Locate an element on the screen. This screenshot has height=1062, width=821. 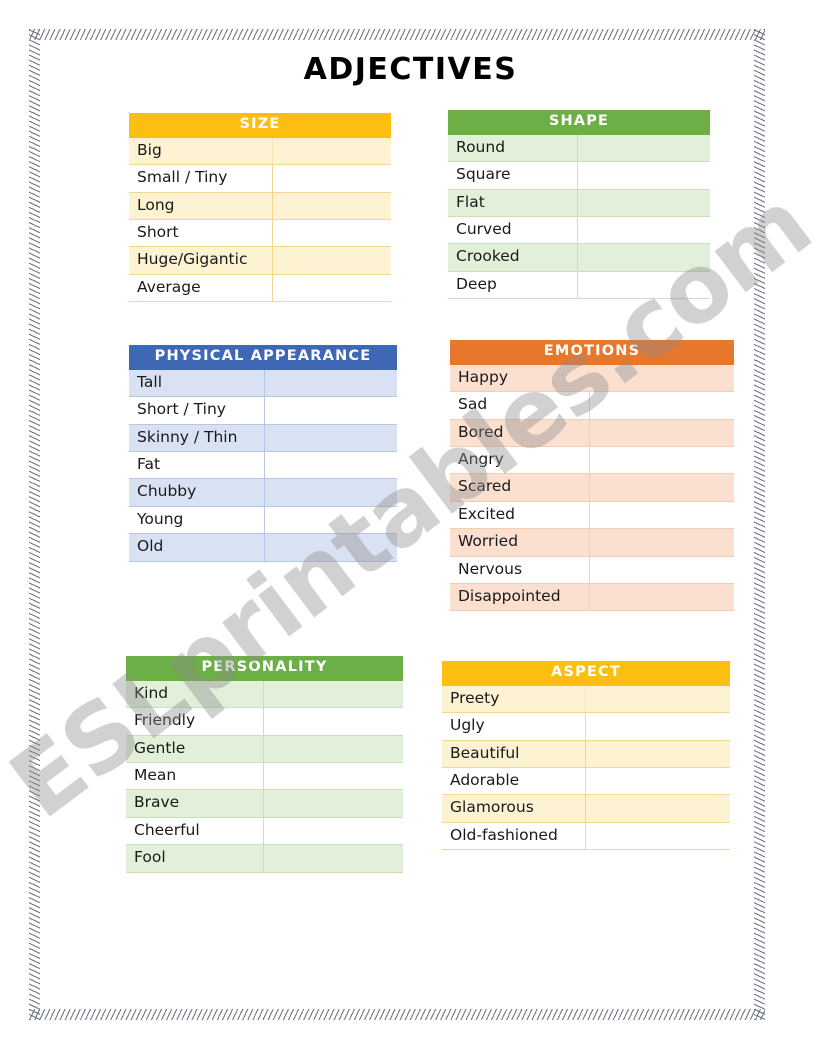
table-size-header: SIZE is located at coordinates (260, 125).